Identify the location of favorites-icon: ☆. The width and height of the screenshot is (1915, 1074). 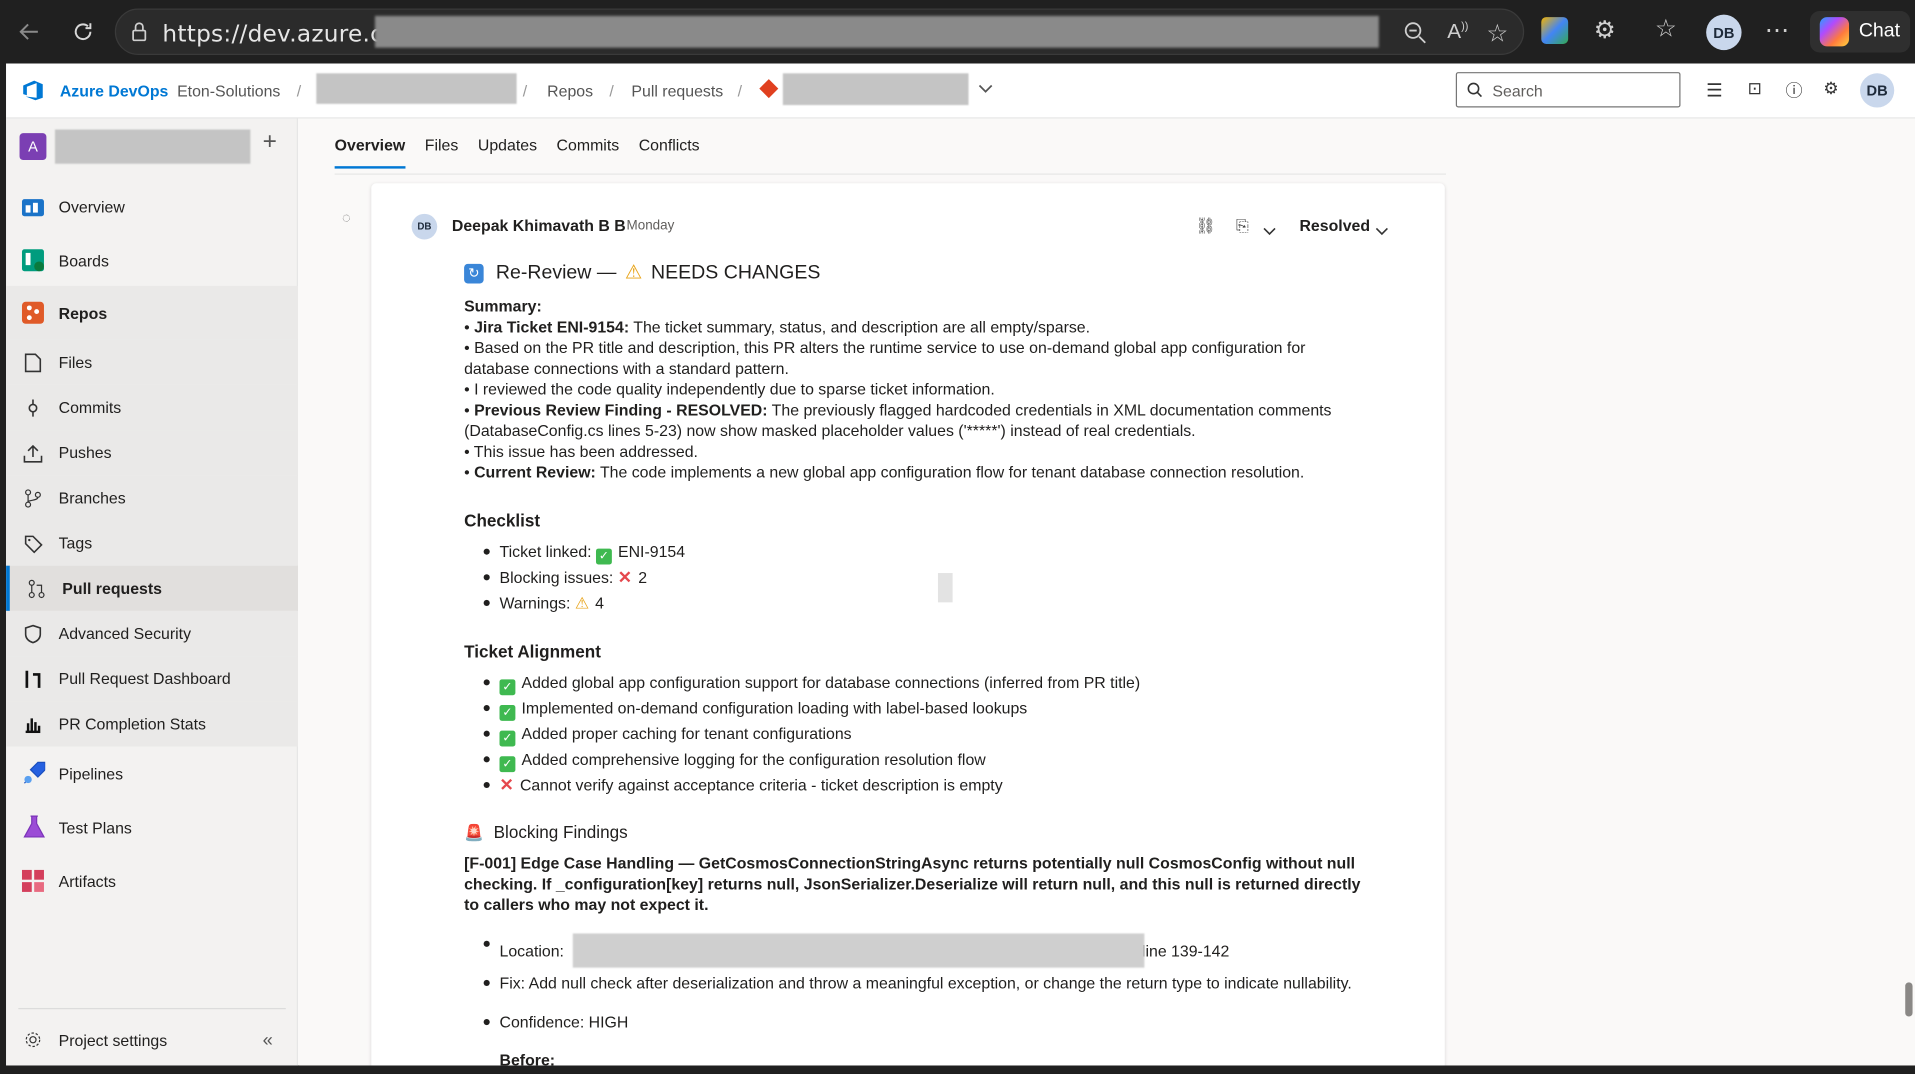
(1666, 28).